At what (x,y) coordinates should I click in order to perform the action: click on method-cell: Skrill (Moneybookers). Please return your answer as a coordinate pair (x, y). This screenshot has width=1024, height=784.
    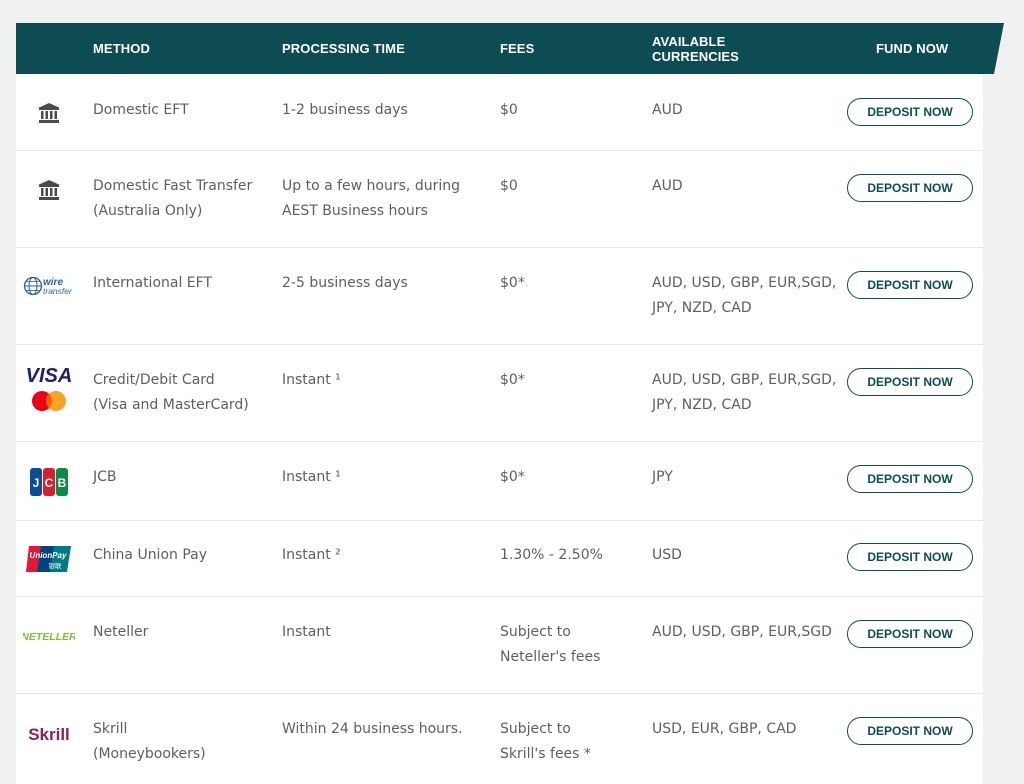
    Looking at the image, I should click on (183, 742).